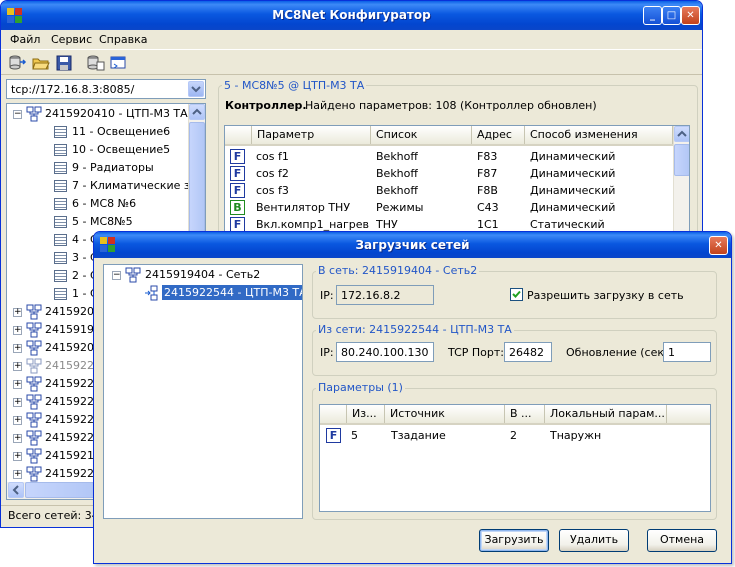 Image resolution: width=735 pixels, height=567 pixels. What do you see at coordinates (619, 352) in the screenshot?
I see `refresh-label: Обновление (сек):` at bounding box center [619, 352].